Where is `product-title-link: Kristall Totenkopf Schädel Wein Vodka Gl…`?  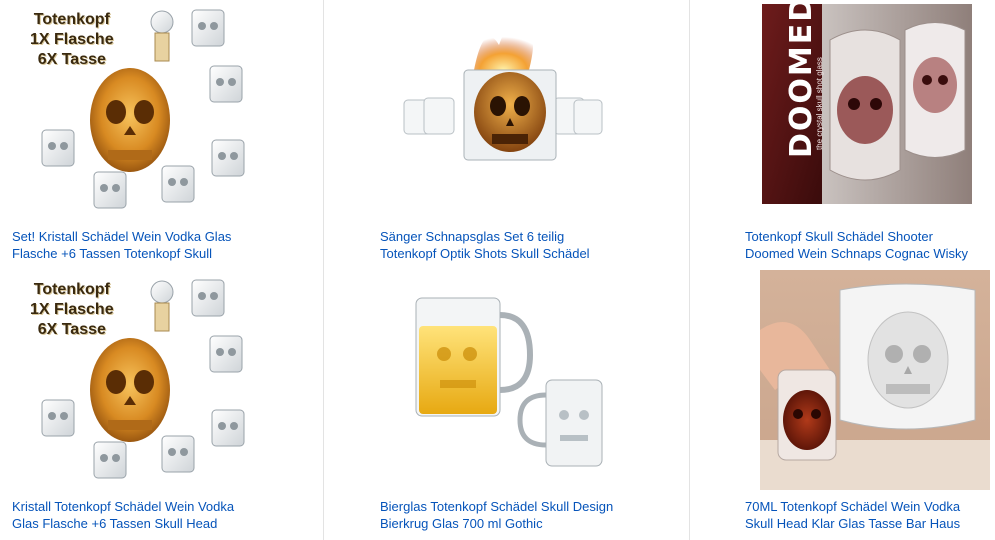
product-title-link: Kristall Totenkopf Schädel Wein Vodka Gl… is located at coordinates (162, 515).